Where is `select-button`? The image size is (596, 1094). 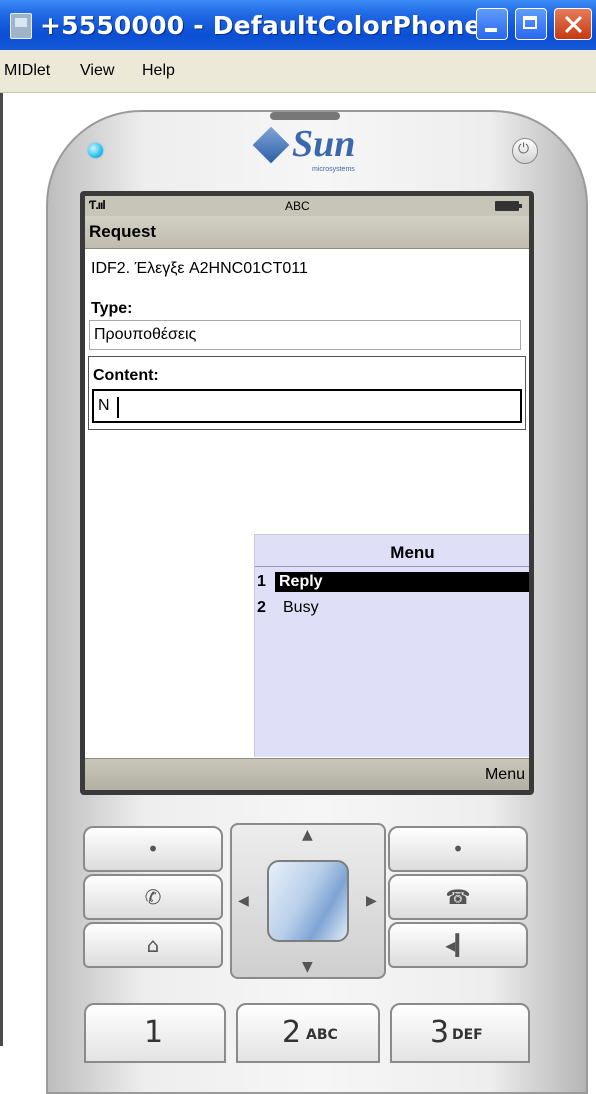 select-button is located at coordinates (308, 901).